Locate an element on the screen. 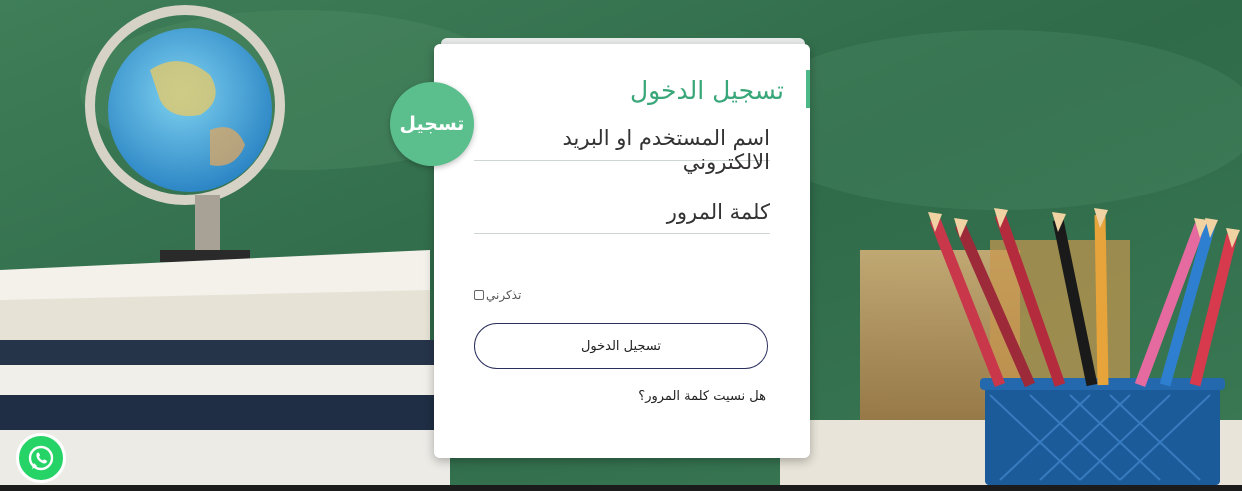 Image resolution: width=1242 pixels, height=491 pixels. password-placeholder: كلمة المرور is located at coordinates (718, 212).